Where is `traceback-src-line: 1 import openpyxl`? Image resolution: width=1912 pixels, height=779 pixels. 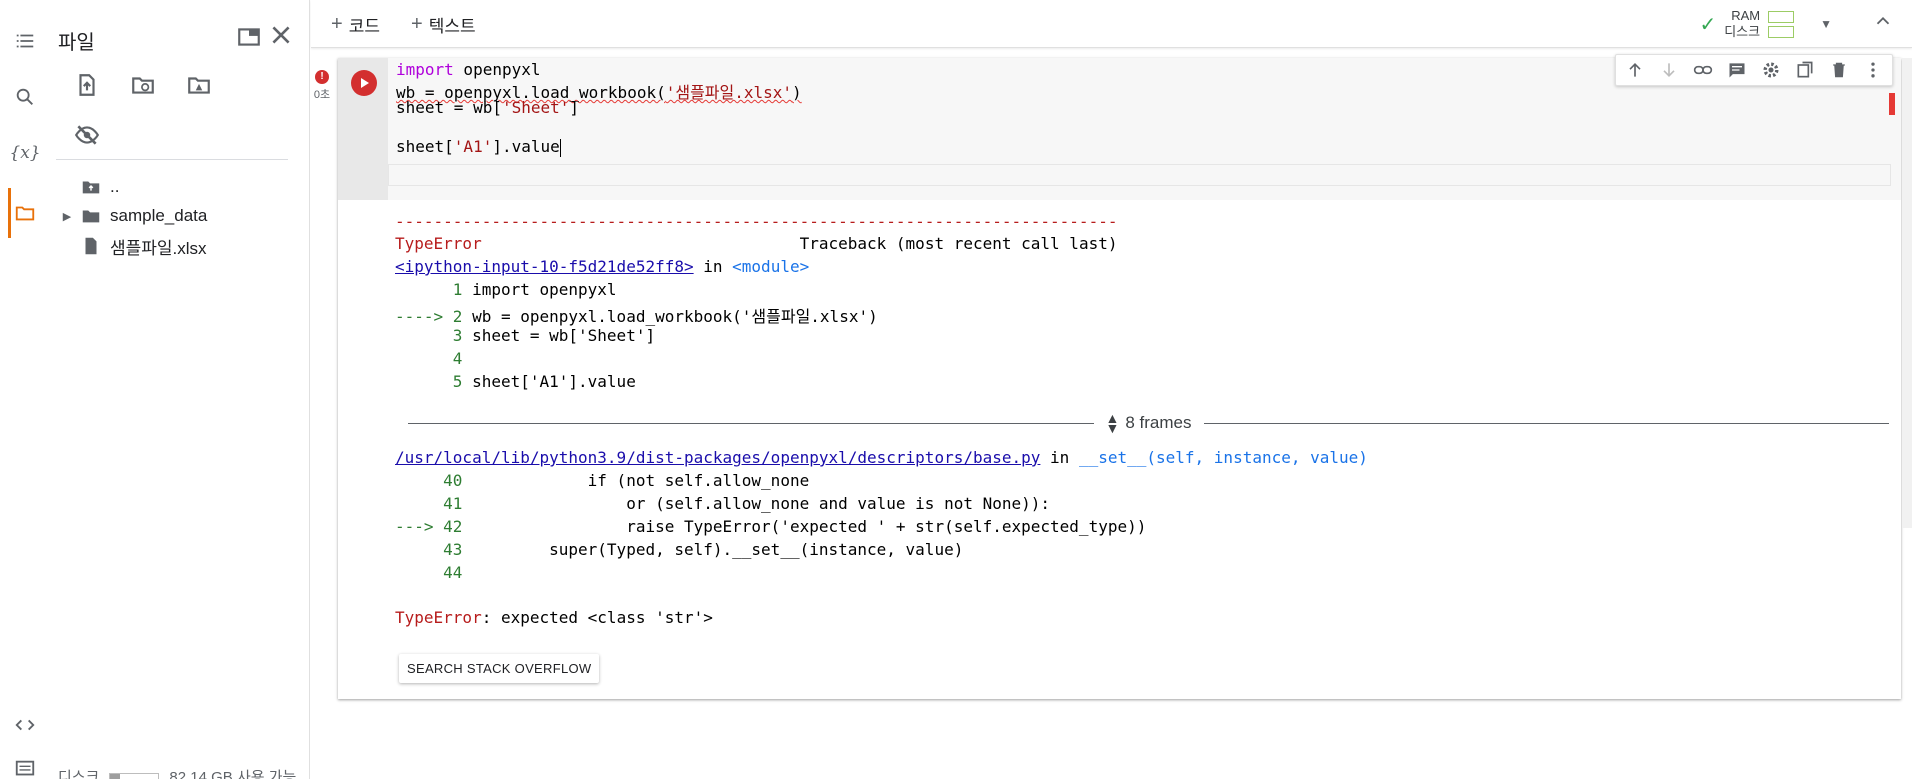 traceback-src-line: 1 import openpyxl is located at coordinates (506, 289).